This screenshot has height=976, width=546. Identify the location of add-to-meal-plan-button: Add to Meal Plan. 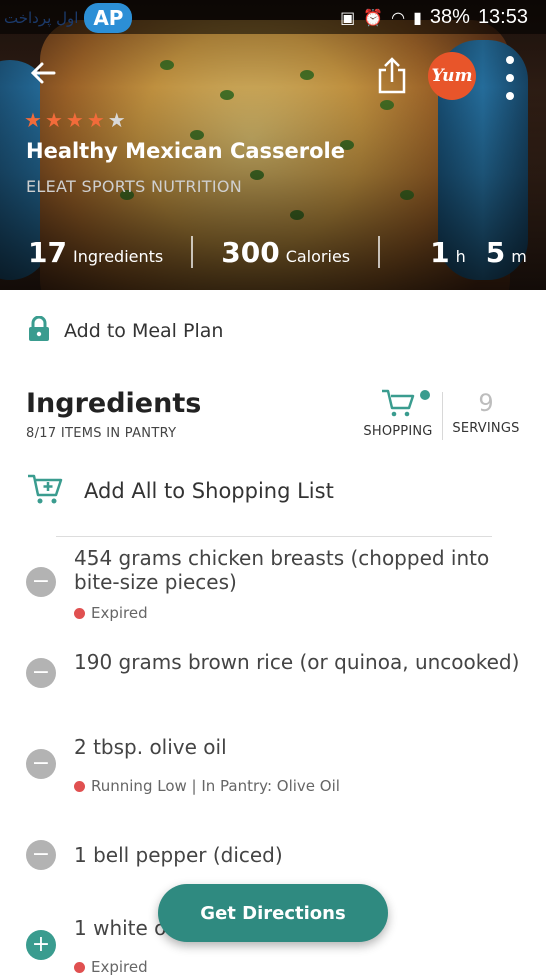
(125, 330).